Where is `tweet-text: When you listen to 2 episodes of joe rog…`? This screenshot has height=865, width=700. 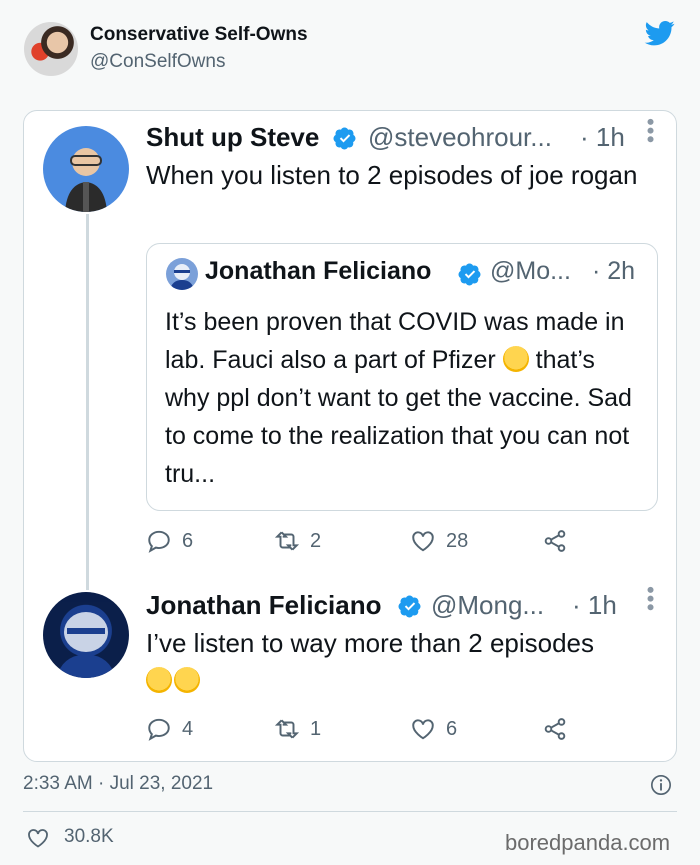
tweet-text: When you listen to 2 episodes of joe rog… is located at coordinates (392, 175).